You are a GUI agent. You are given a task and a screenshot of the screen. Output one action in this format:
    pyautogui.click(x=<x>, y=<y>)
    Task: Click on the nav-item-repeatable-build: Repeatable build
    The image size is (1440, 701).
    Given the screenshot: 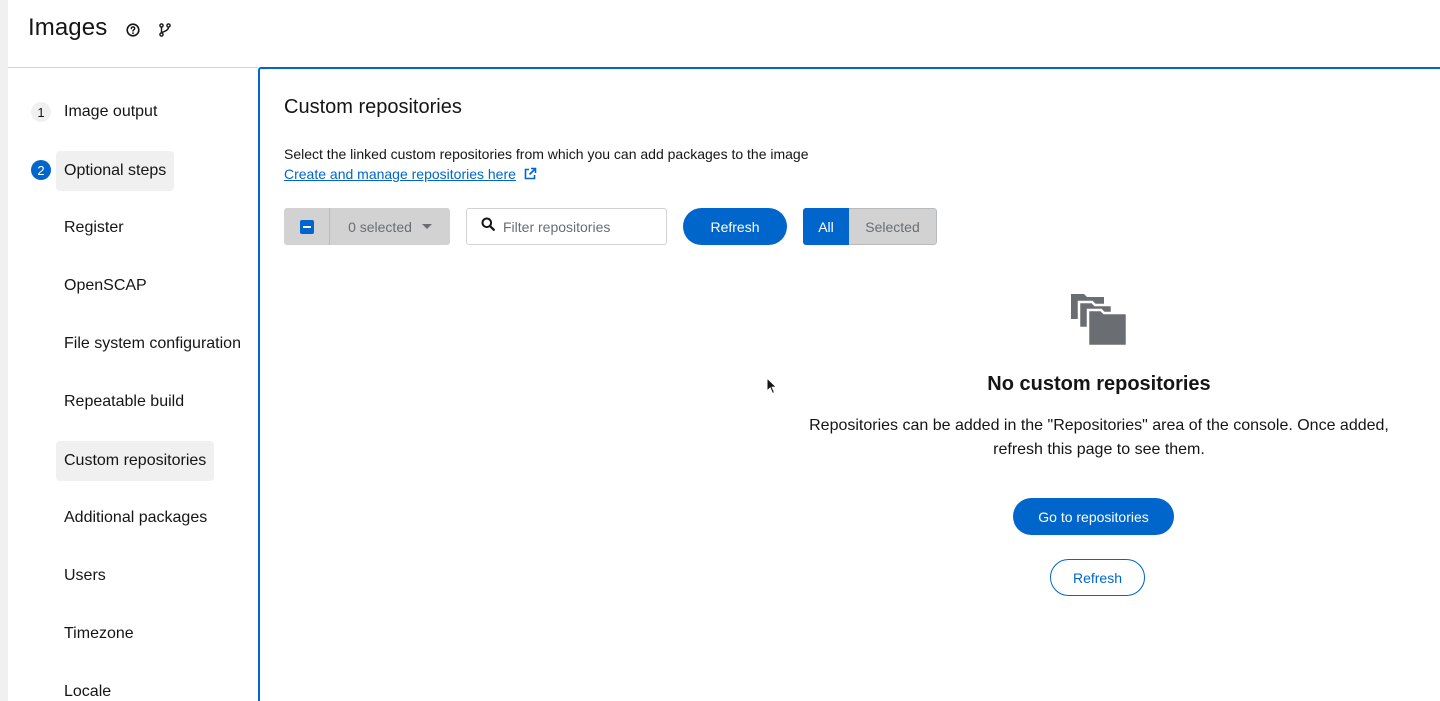 What is the action you would take?
    pyautogui.click(x=124, y=402)
    